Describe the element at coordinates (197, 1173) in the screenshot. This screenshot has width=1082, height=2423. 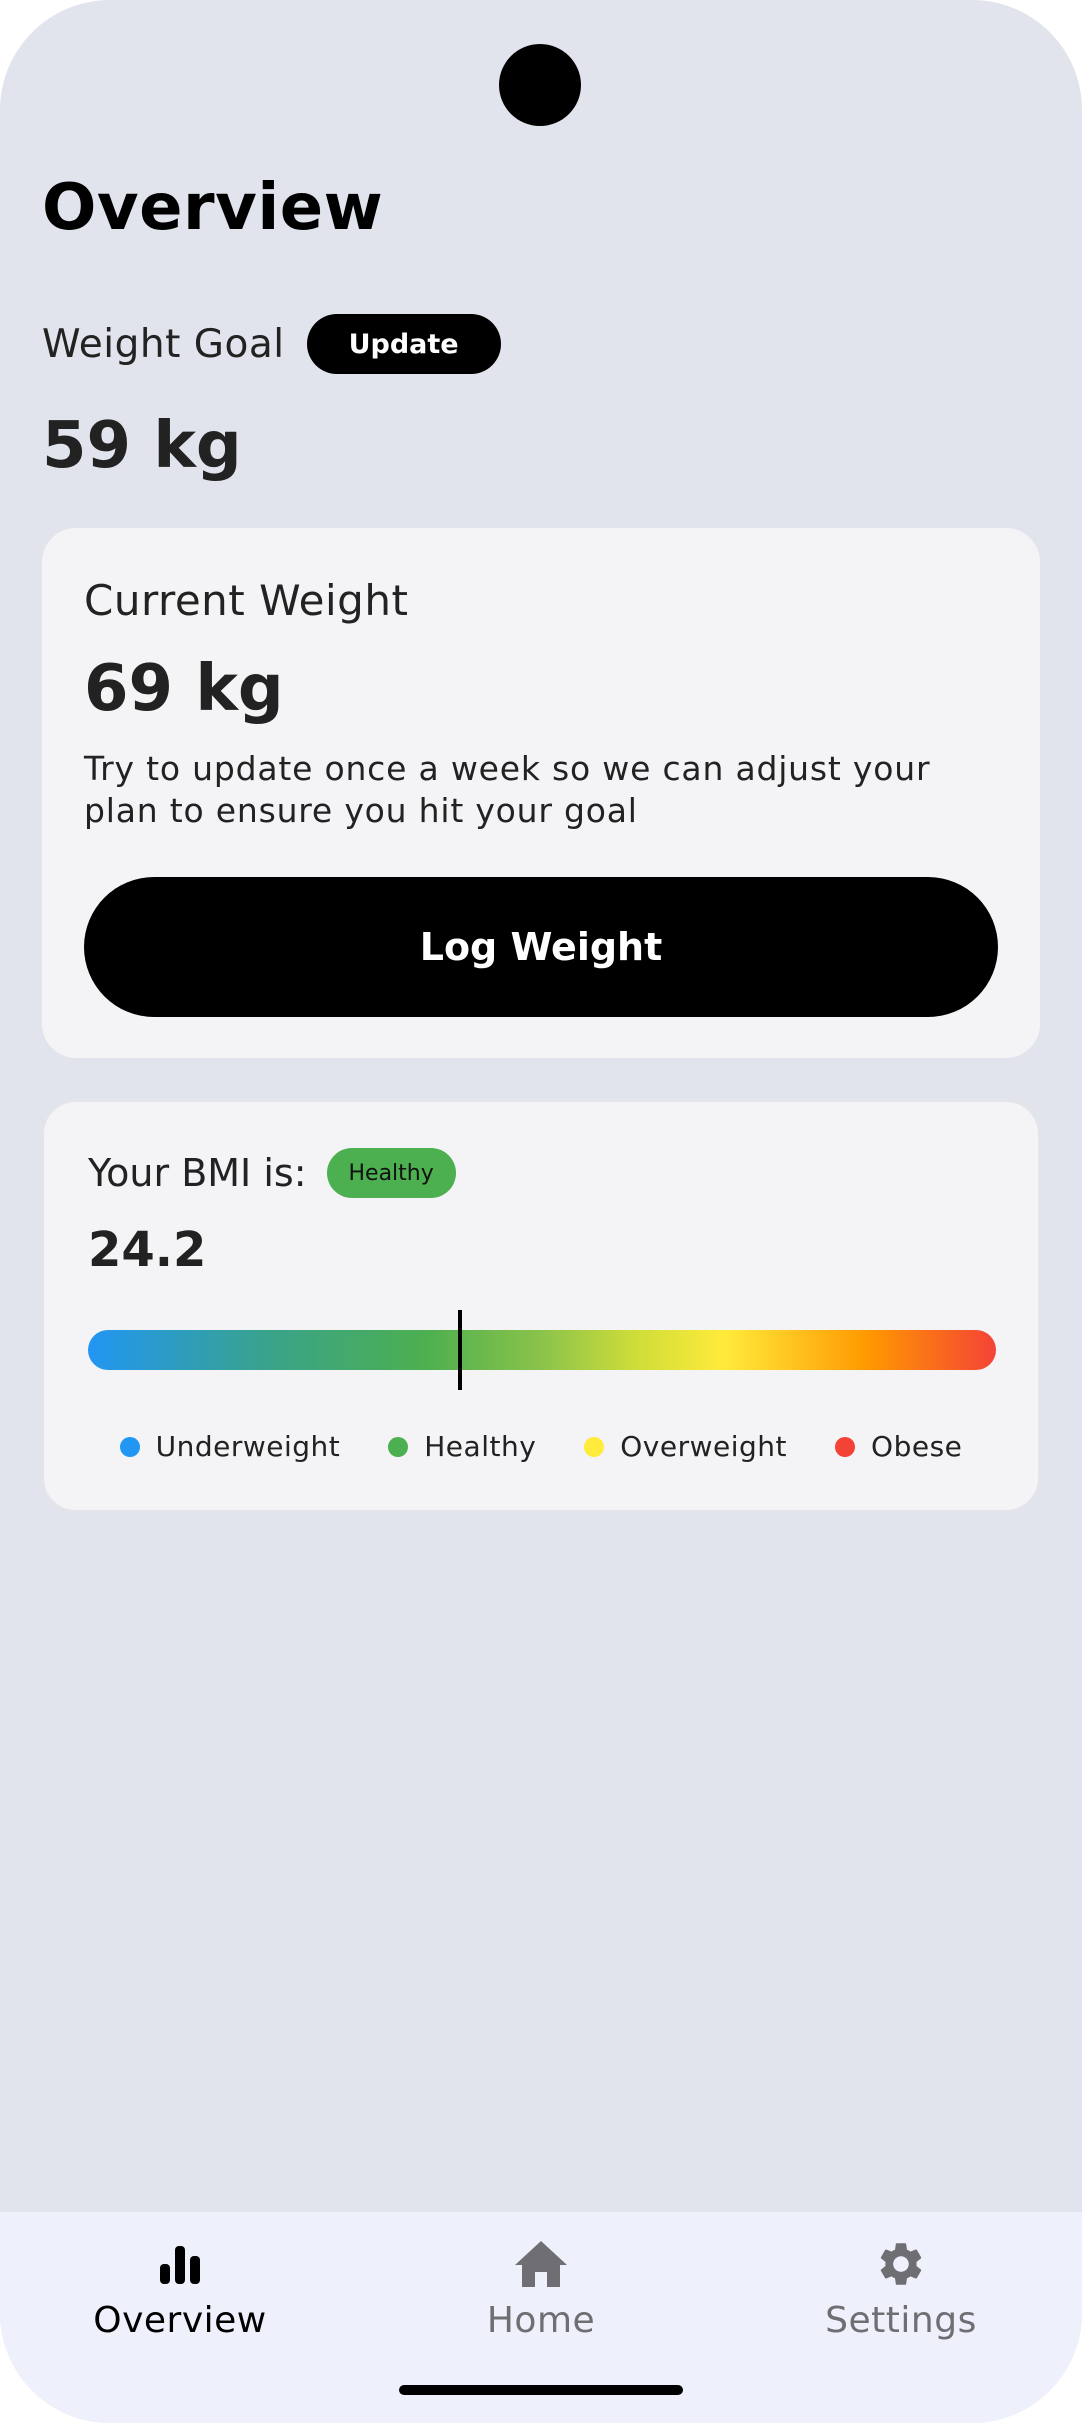
I see `bmi-label: Your BMI is:` at that location.